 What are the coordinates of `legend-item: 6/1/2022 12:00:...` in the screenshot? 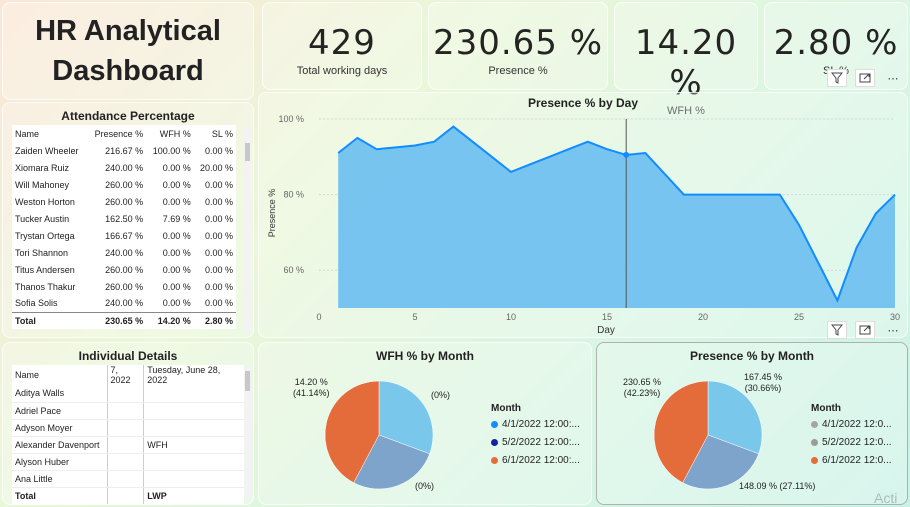 It's located at (535, 460).